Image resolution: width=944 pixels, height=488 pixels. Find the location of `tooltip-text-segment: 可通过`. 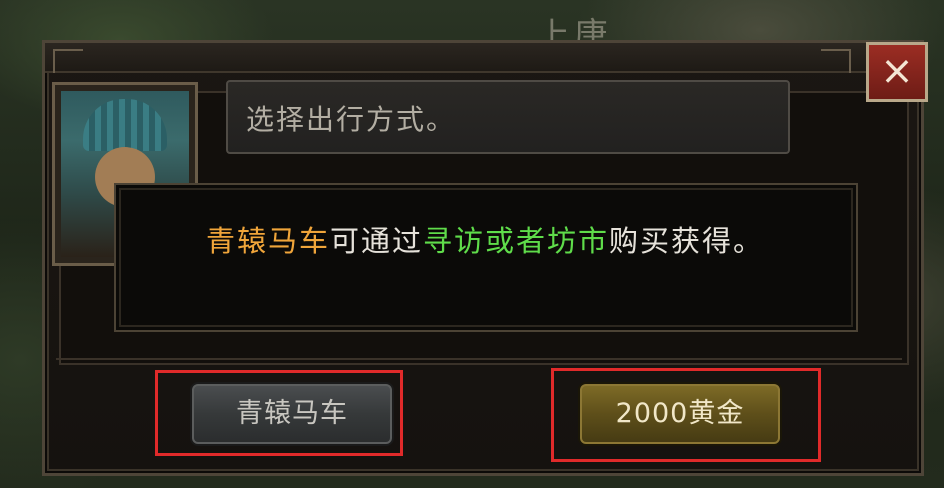

tooltip-text-segment: 可通过 is located at coordinates (377, 241).